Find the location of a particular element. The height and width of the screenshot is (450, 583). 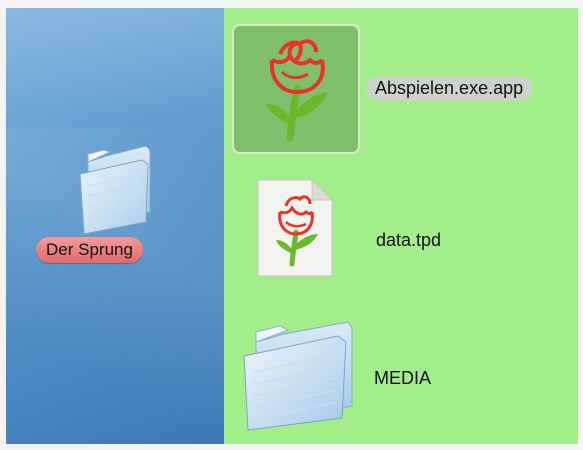

desktop-folder-label: Der Sprung is located at coordinates (89, 250).